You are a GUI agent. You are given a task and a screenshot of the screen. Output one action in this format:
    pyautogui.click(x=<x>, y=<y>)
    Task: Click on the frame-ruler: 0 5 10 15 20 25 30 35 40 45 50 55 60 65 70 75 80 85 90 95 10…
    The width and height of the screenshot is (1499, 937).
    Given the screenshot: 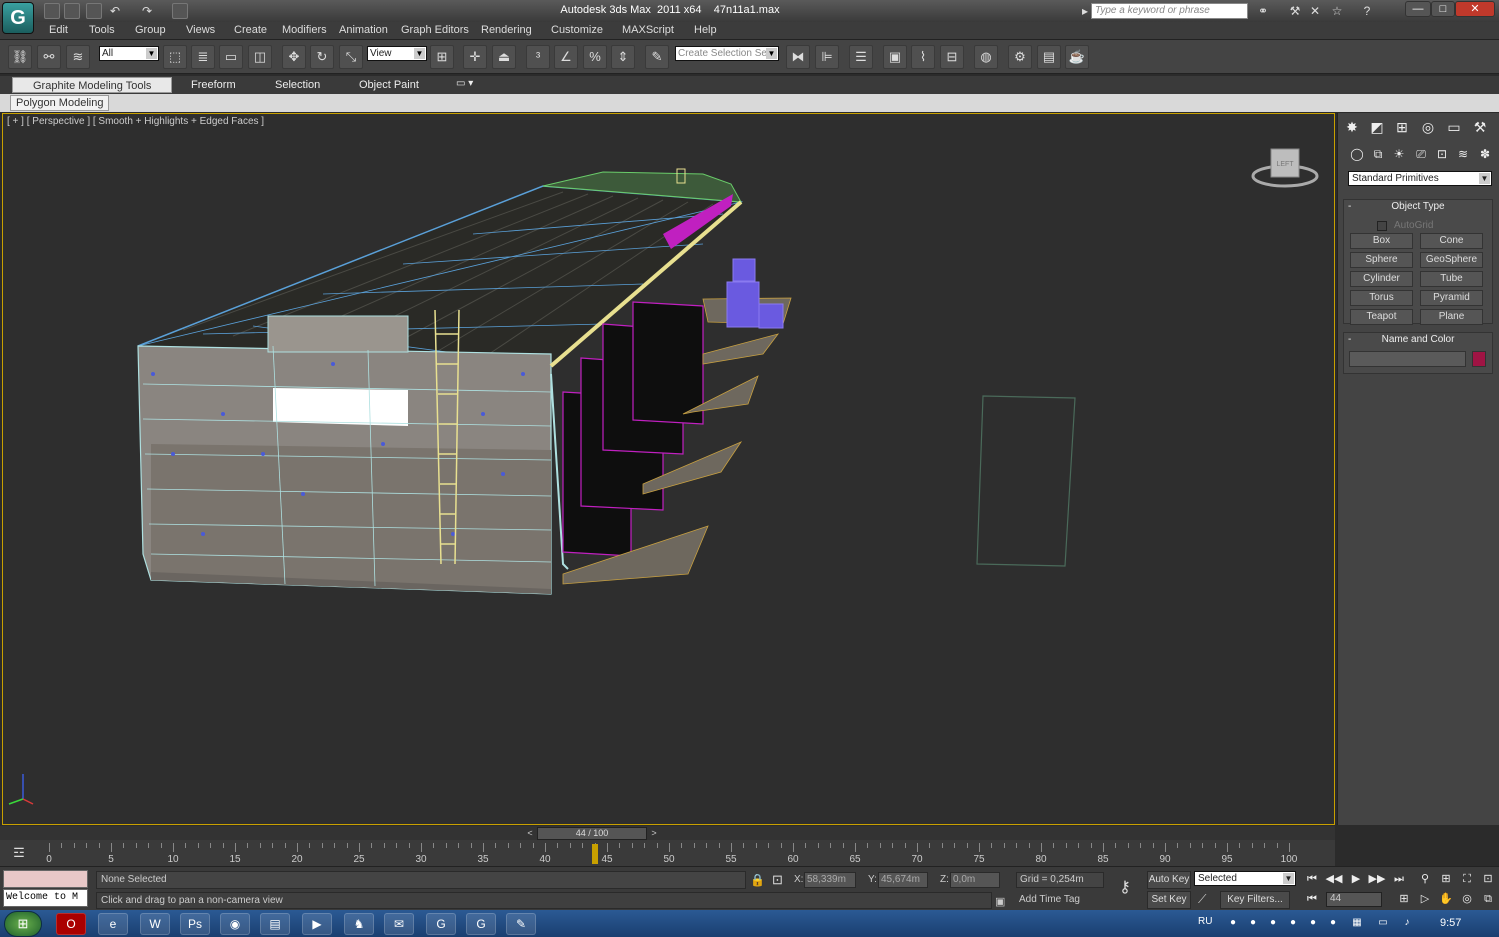 What is the action you would take?
    pyautogui.click(x=670, y=853)
    